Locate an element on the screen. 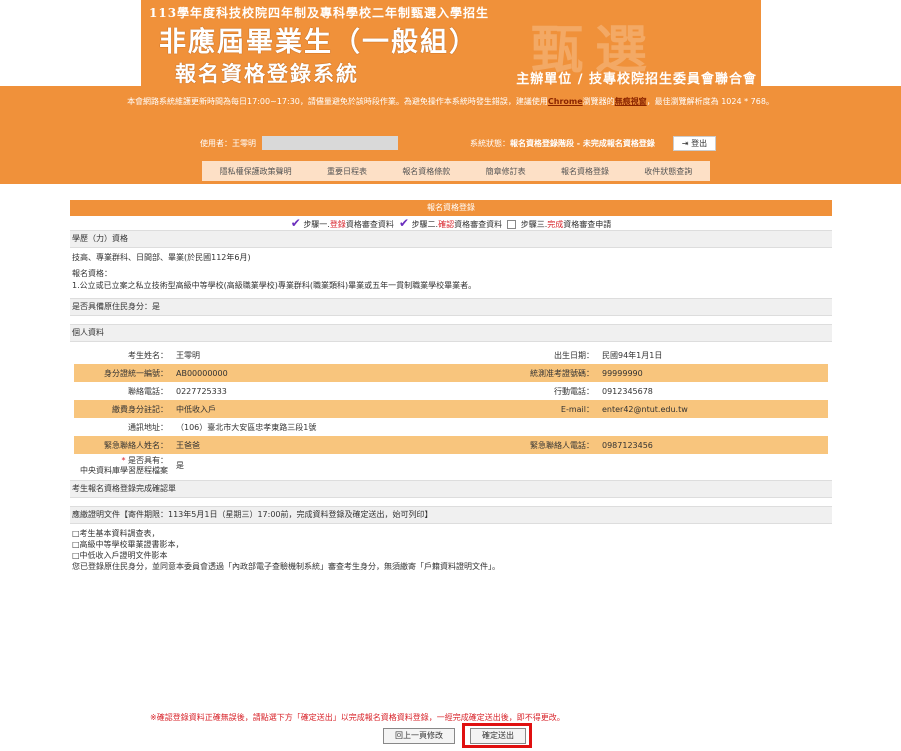 This screenshot has height=751, width=901. user-label: 使用者：王零明 is located at coordinates (228, 143).